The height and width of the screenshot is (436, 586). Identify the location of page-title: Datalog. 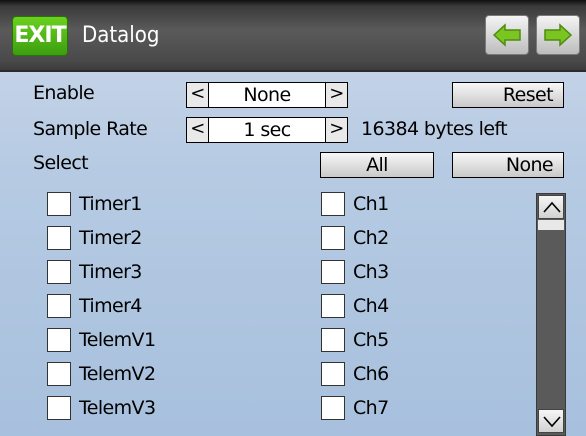
(121, 35).